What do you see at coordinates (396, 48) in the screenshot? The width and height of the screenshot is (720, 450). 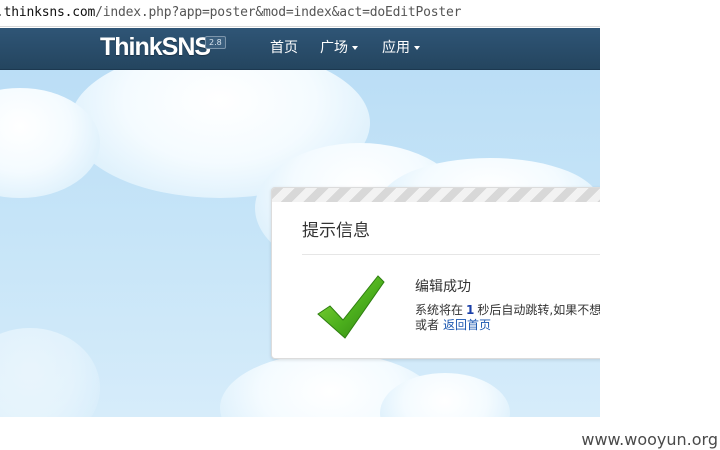 I see `nav-item-label: 应用` at bounding box center [396, 48].